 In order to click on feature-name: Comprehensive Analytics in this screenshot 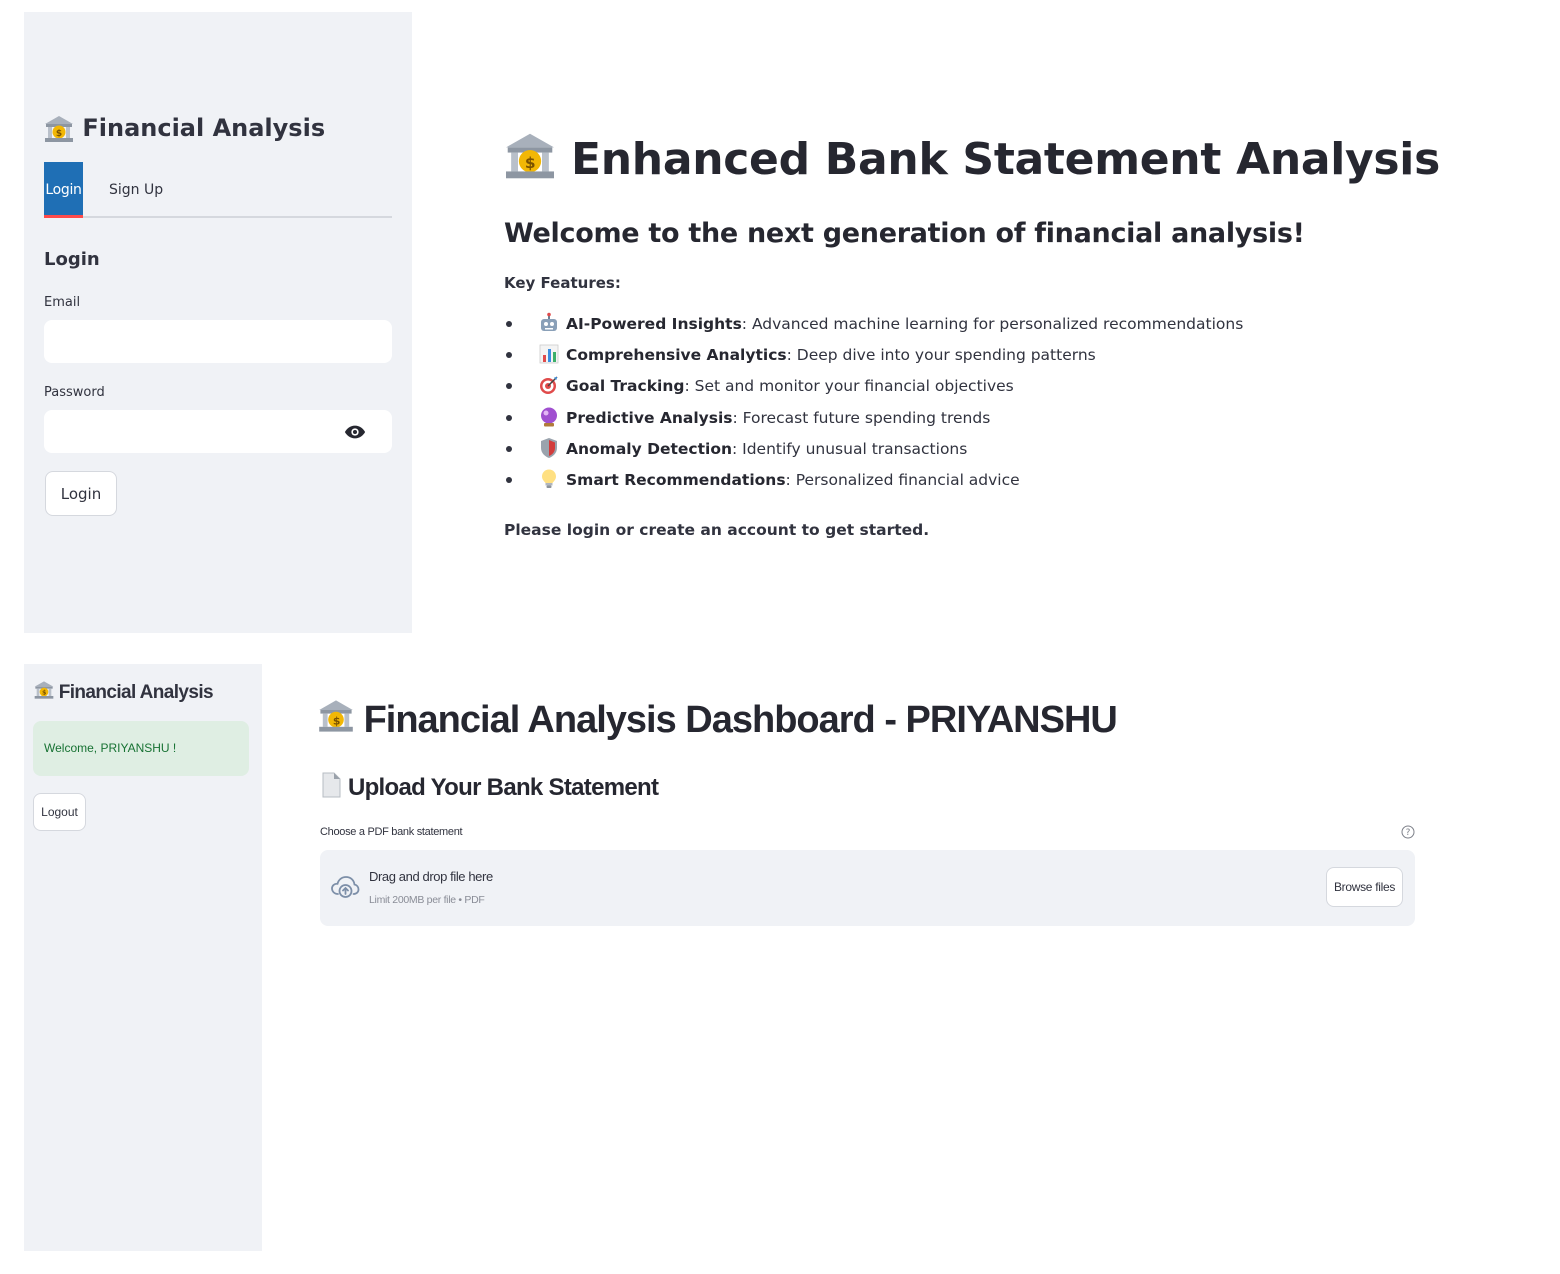, I will do `click(676, 355)`.